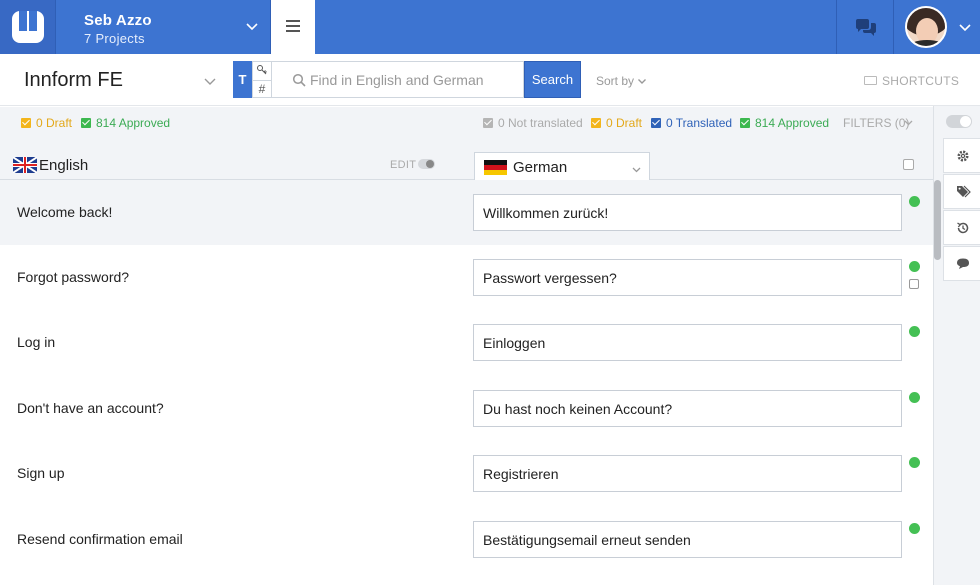 This screenshot has width=980, height=585. I want to click on target-language-select: German, so click(562, 166).